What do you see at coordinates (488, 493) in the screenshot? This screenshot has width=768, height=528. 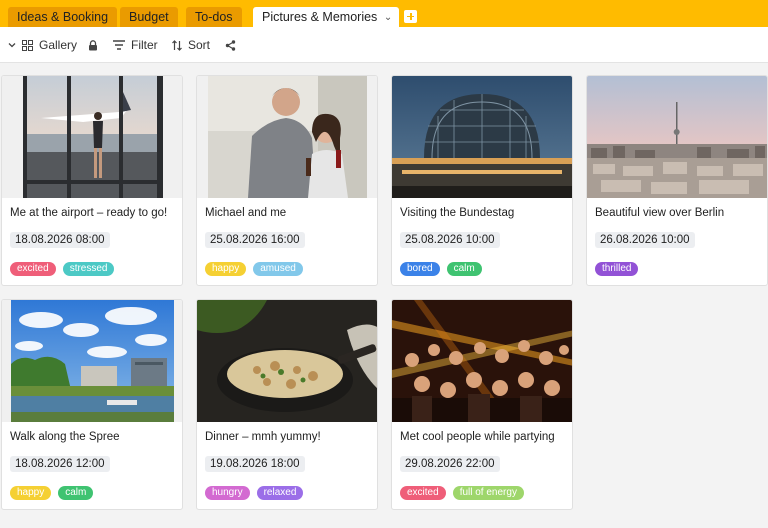 I see `tag-full-of-energy: full of energy` at bounding box center [488, 493].